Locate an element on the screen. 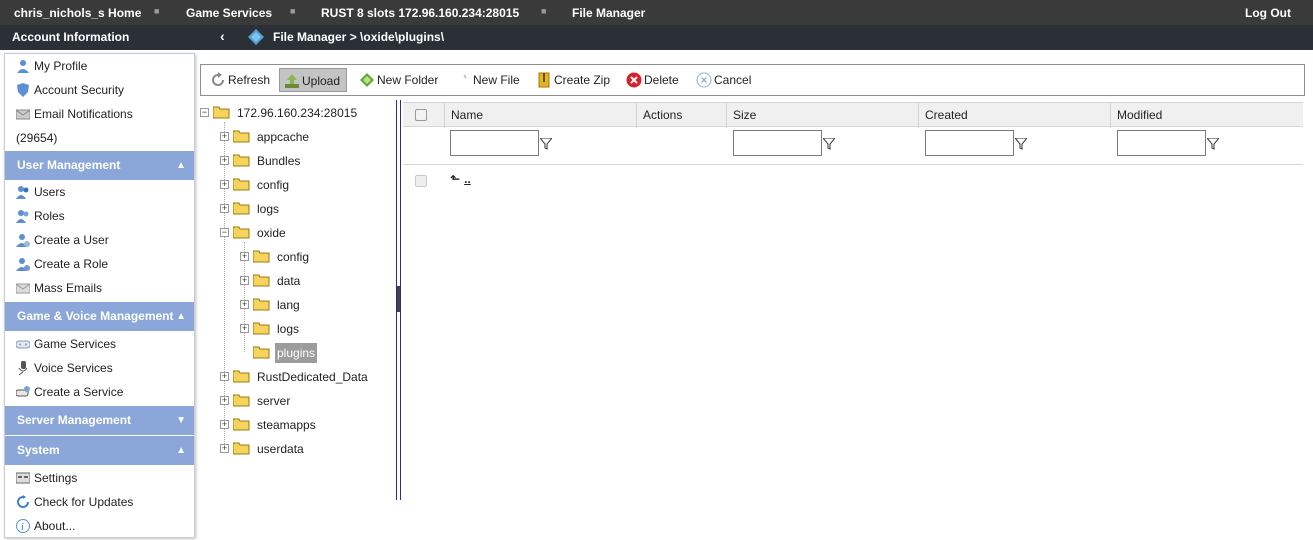 This screenshot has width=1313, height=540. menu-label: Create a Role is located at coordinates (71, 264).